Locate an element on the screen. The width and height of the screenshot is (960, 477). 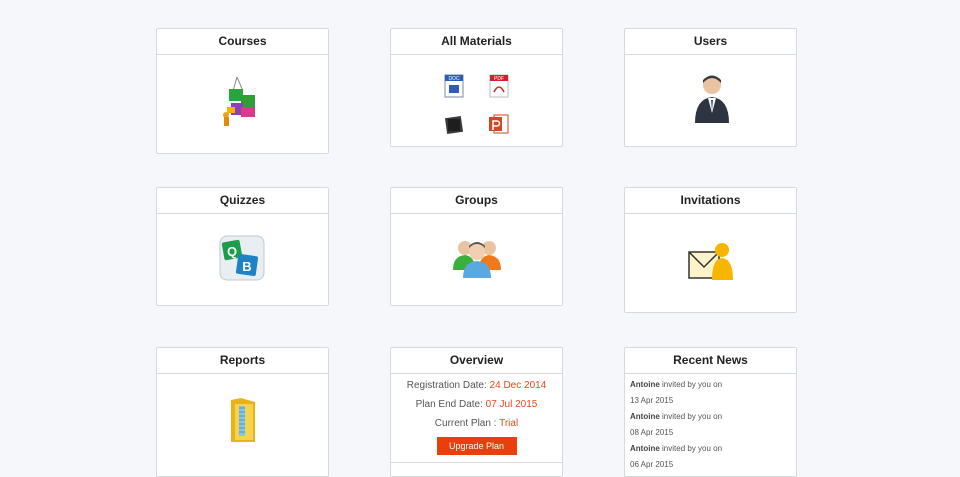
user-icon is located at coordinates (712, 99).